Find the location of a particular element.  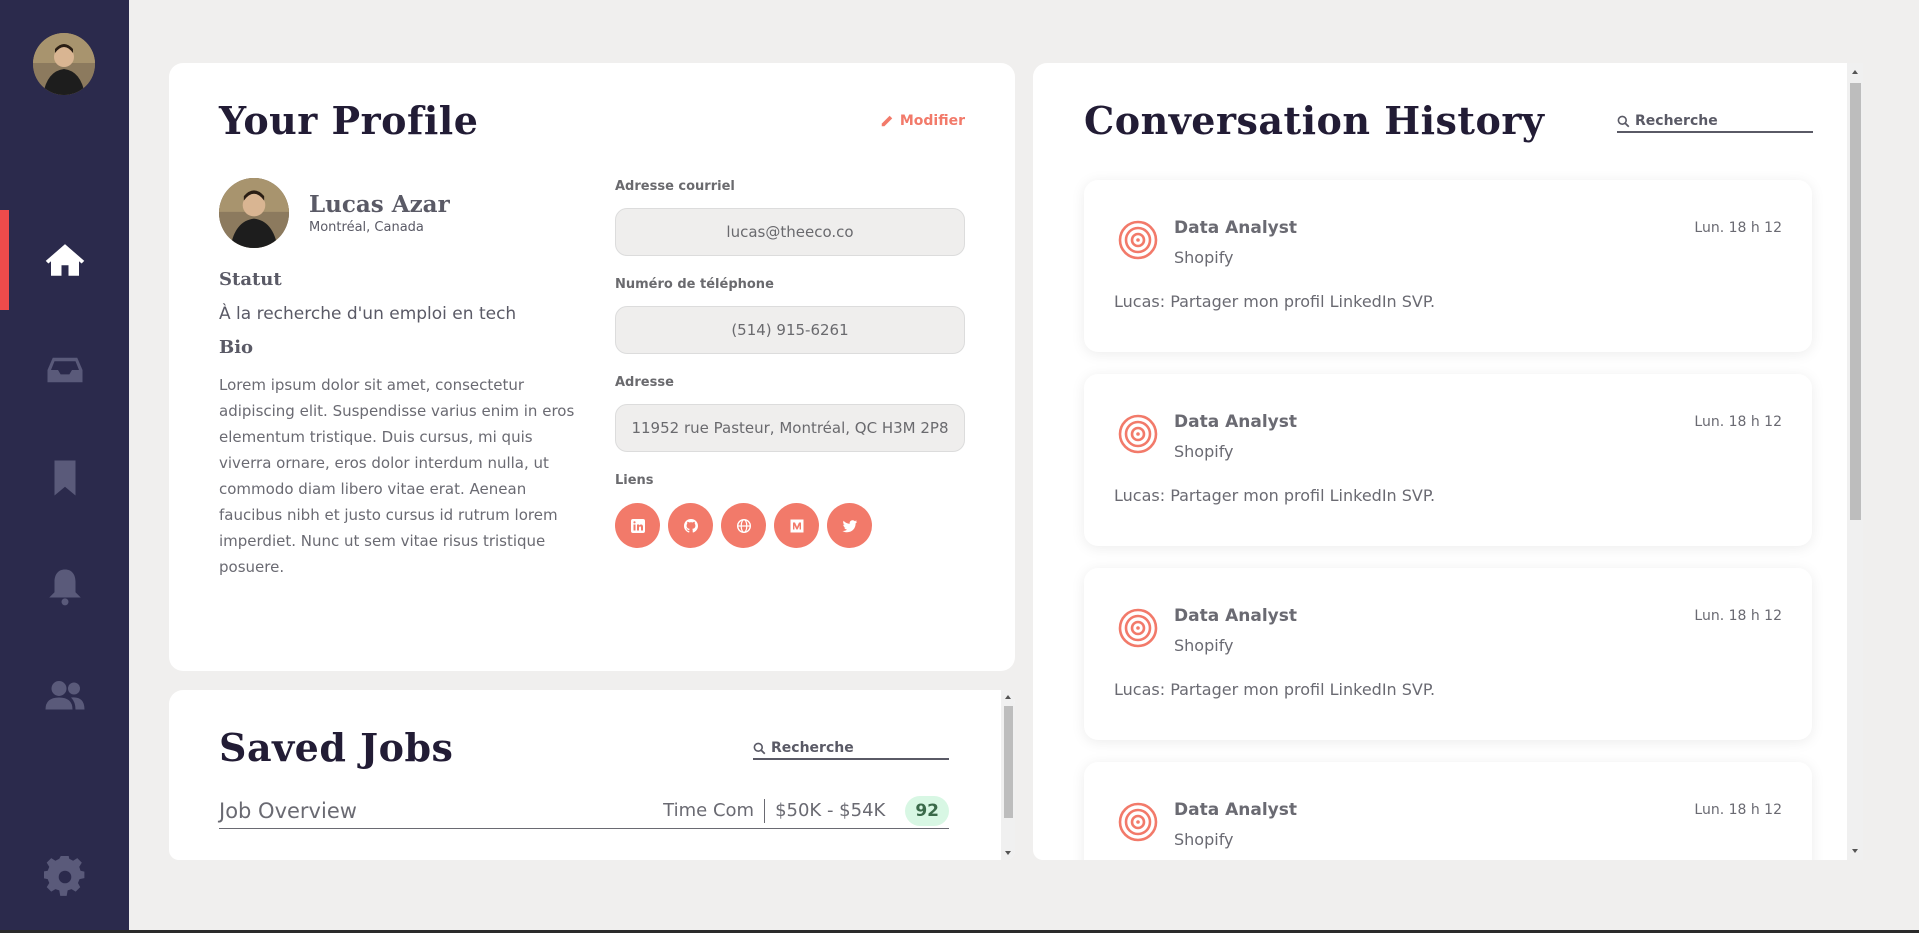

edit-profile-link: Modifier is located at coordinates (922, 121).